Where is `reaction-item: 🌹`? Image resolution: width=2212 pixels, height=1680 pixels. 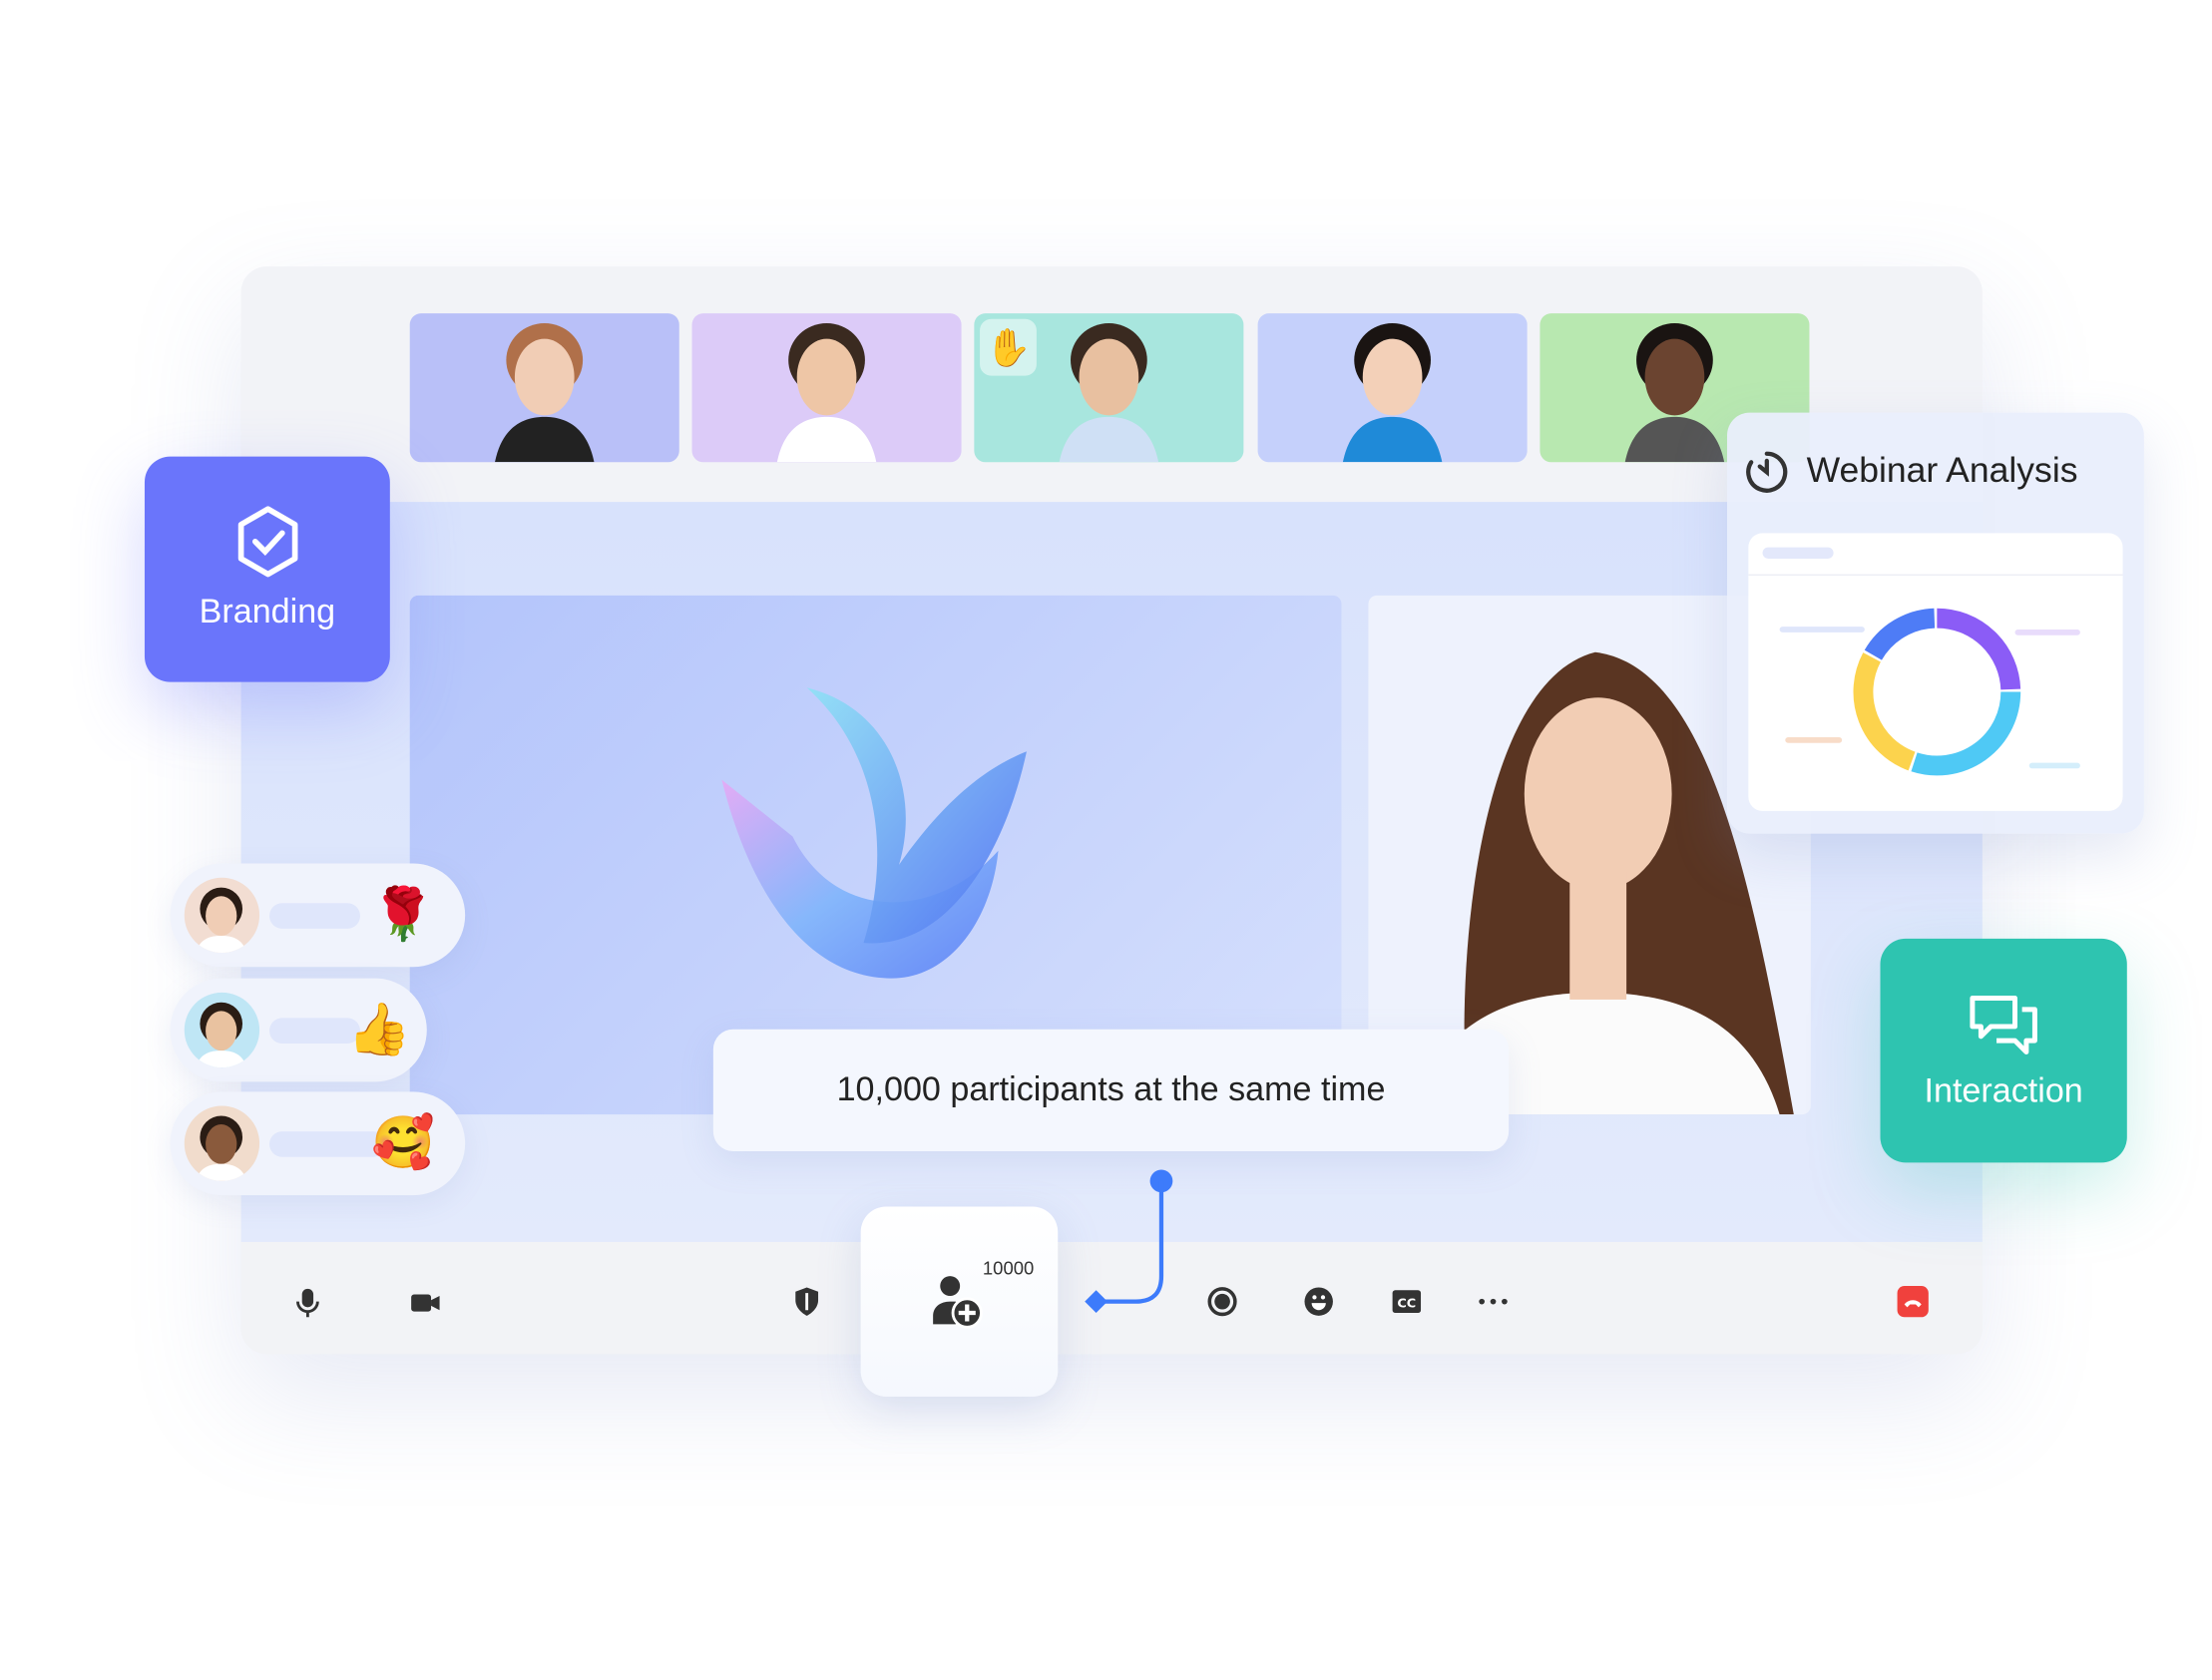 reaction-item: 🌹 is located at coordinates (318, 915).